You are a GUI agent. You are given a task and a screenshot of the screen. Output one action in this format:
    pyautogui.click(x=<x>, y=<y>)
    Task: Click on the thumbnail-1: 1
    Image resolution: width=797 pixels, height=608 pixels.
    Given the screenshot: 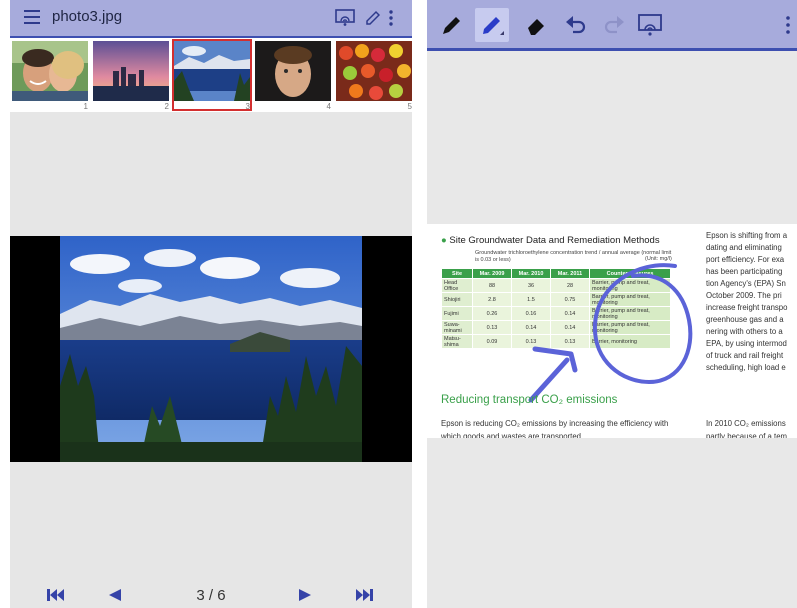 What is the action you would take?
    pyautogui.click(x=50, y=76)
    